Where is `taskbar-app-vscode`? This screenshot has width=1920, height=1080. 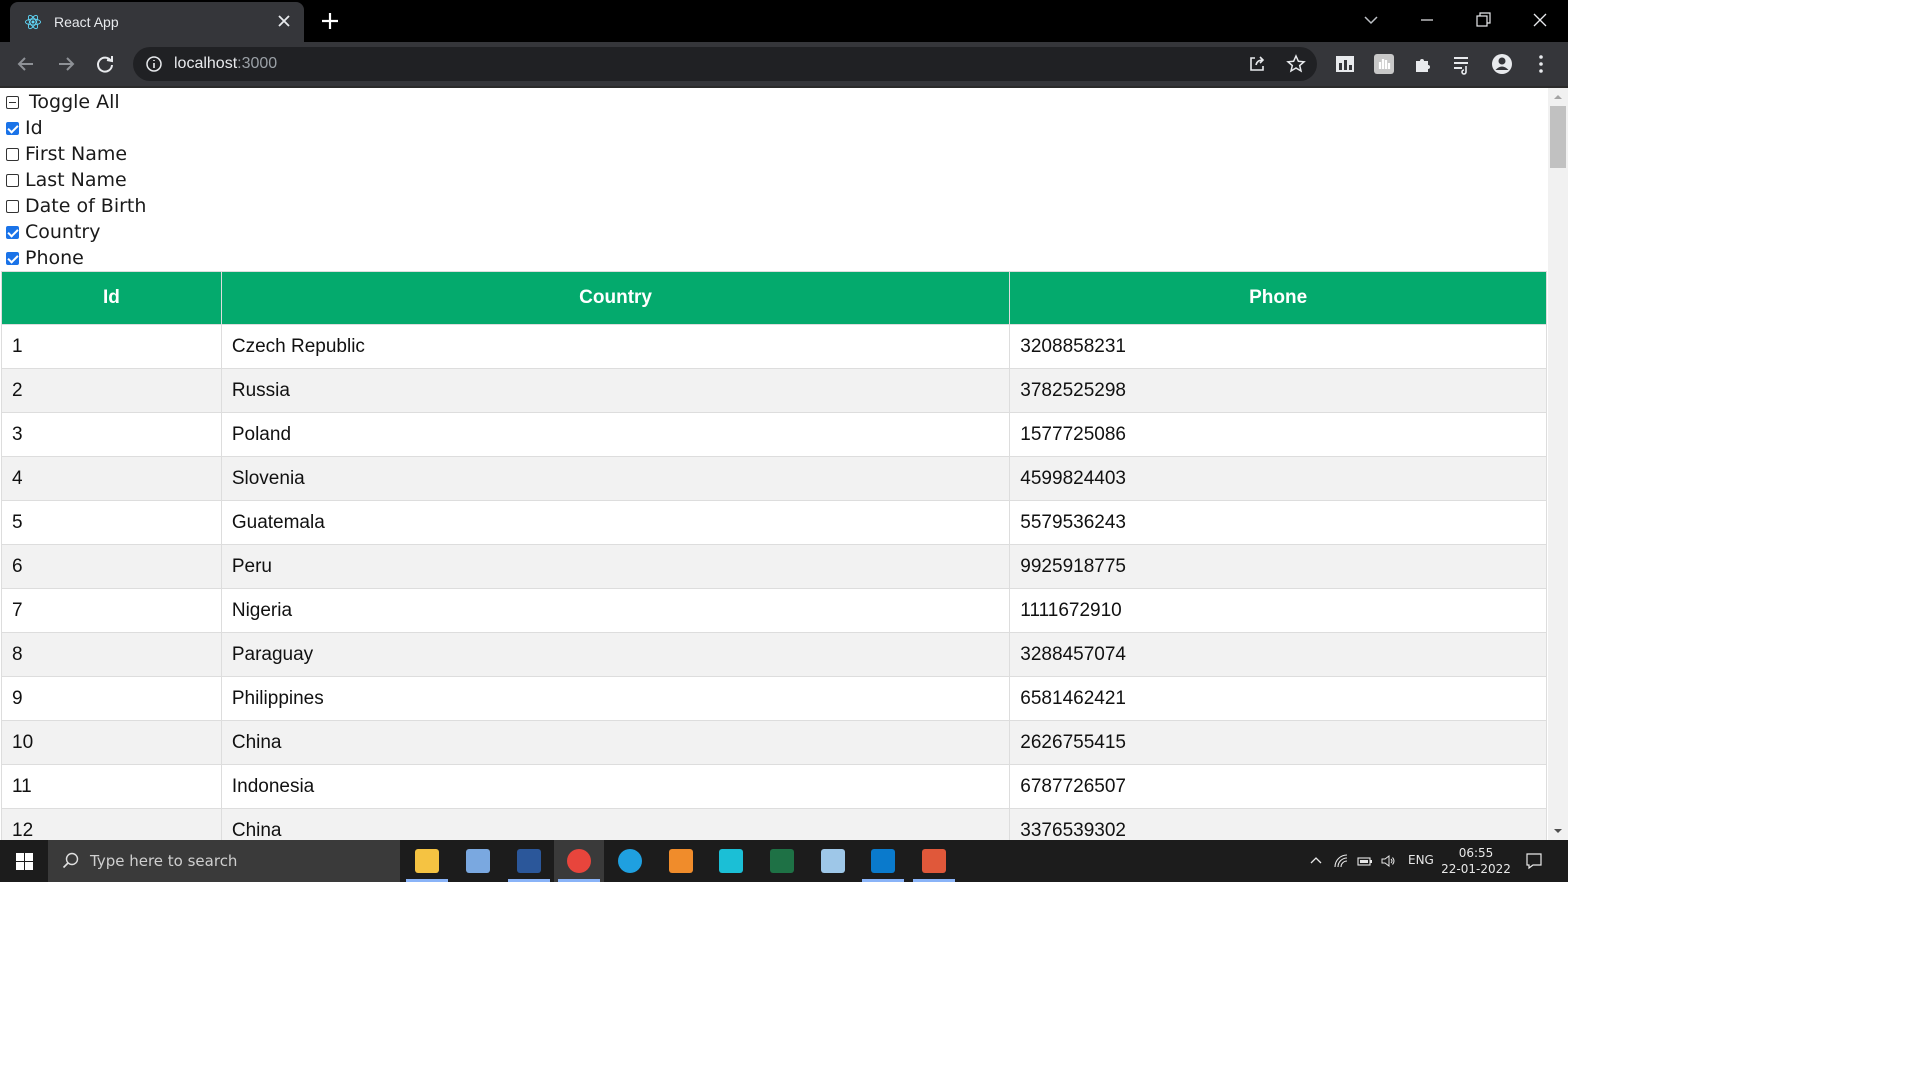
taskbar-app-vscode is located at coordinates (883, 861).